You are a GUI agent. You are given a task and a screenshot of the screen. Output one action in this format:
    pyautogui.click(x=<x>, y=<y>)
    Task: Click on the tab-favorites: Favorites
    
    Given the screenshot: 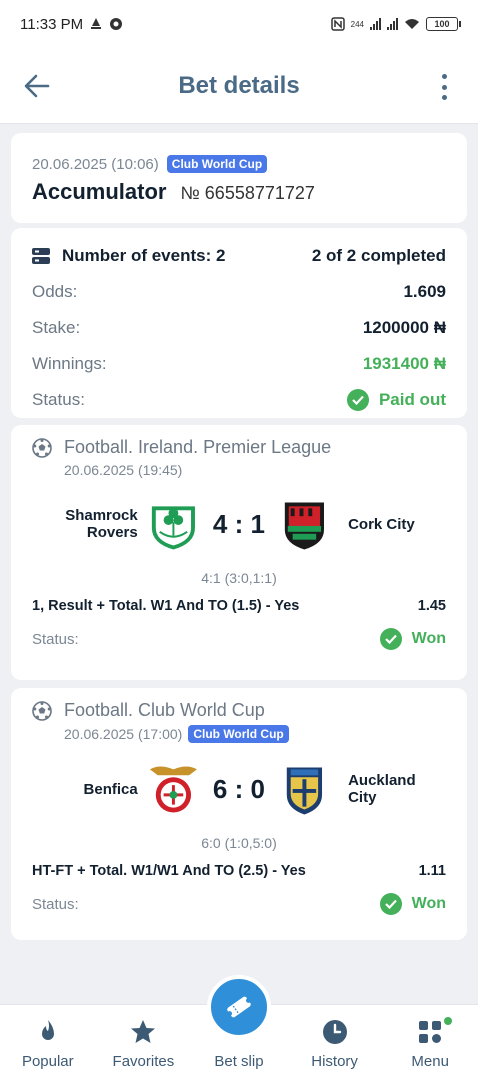 What is the action you would take?
    pyautogui.click(x=144, y=1042)
    